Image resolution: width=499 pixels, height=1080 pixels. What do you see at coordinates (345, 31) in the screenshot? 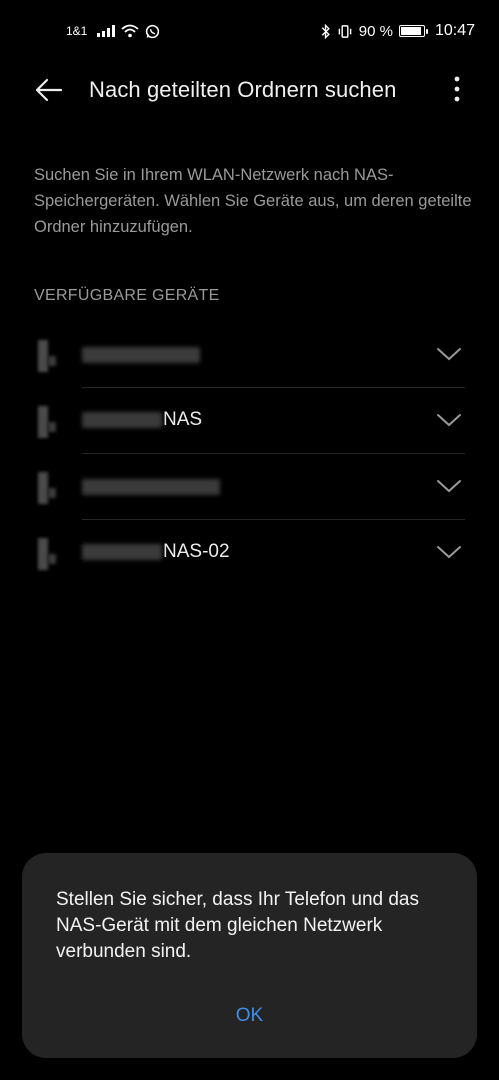
I see `vibrate-icon` at bounding box center [345, 31].